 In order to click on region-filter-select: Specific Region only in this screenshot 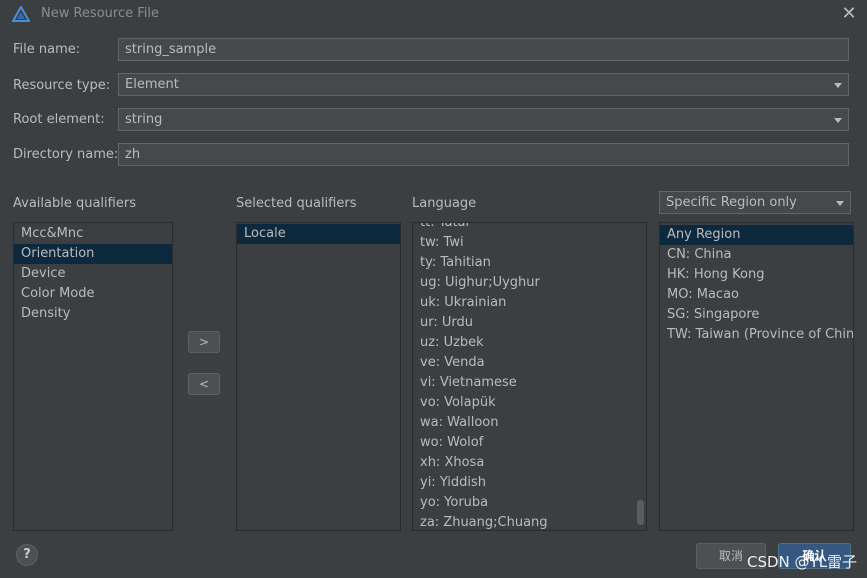, I will do `click(755, 202)`.